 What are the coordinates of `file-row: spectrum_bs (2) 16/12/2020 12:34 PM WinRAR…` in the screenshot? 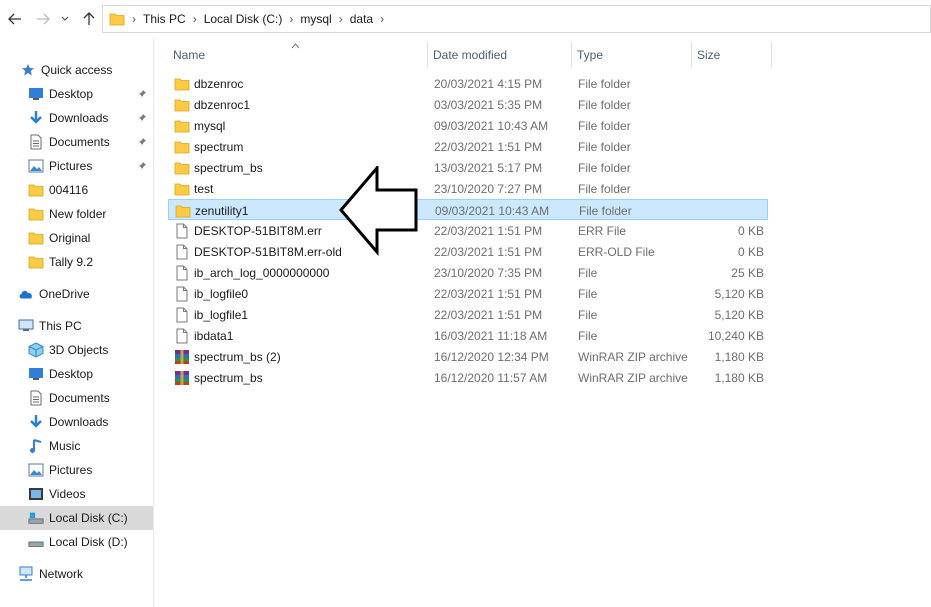 It's located at (468, 356).